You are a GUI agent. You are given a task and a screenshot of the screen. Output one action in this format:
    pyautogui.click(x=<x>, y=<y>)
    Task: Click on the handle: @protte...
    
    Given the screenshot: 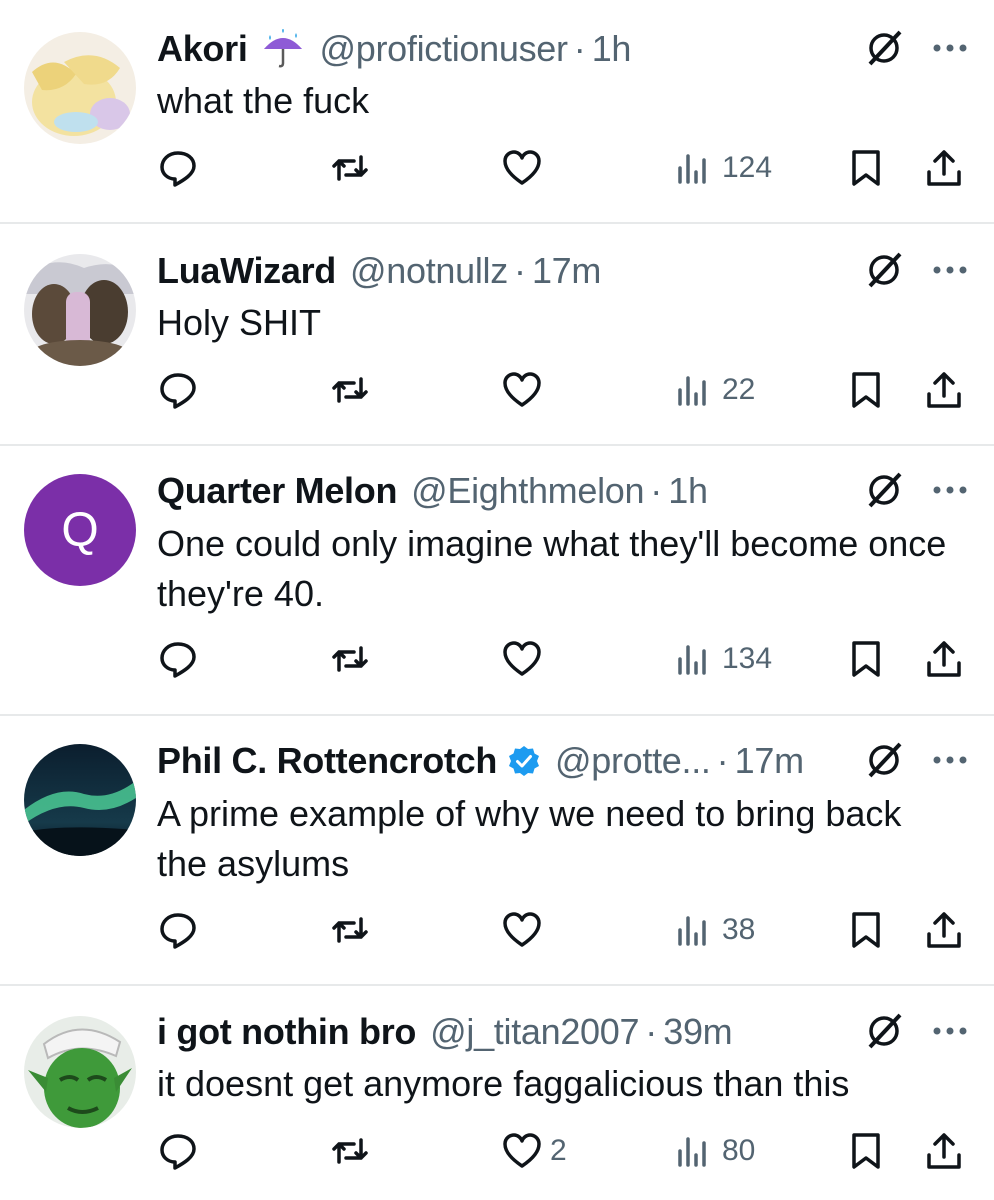 What is the action you would take?
    pyautogui.click(x=633, y=761)
    